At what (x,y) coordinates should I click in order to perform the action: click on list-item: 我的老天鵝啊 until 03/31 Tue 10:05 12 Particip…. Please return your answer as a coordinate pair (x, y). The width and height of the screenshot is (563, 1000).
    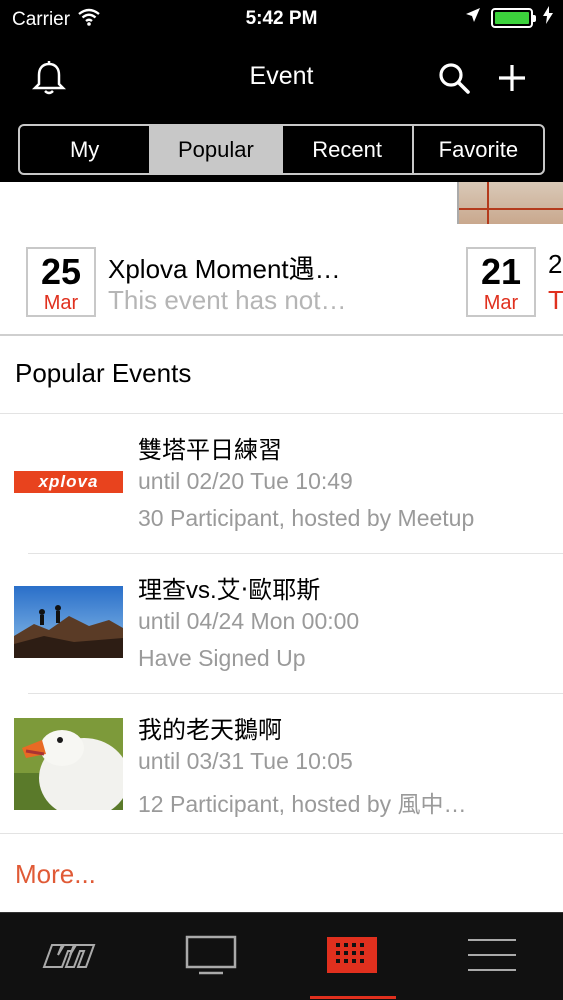
    Looking at the image, I should click on (281, 764).